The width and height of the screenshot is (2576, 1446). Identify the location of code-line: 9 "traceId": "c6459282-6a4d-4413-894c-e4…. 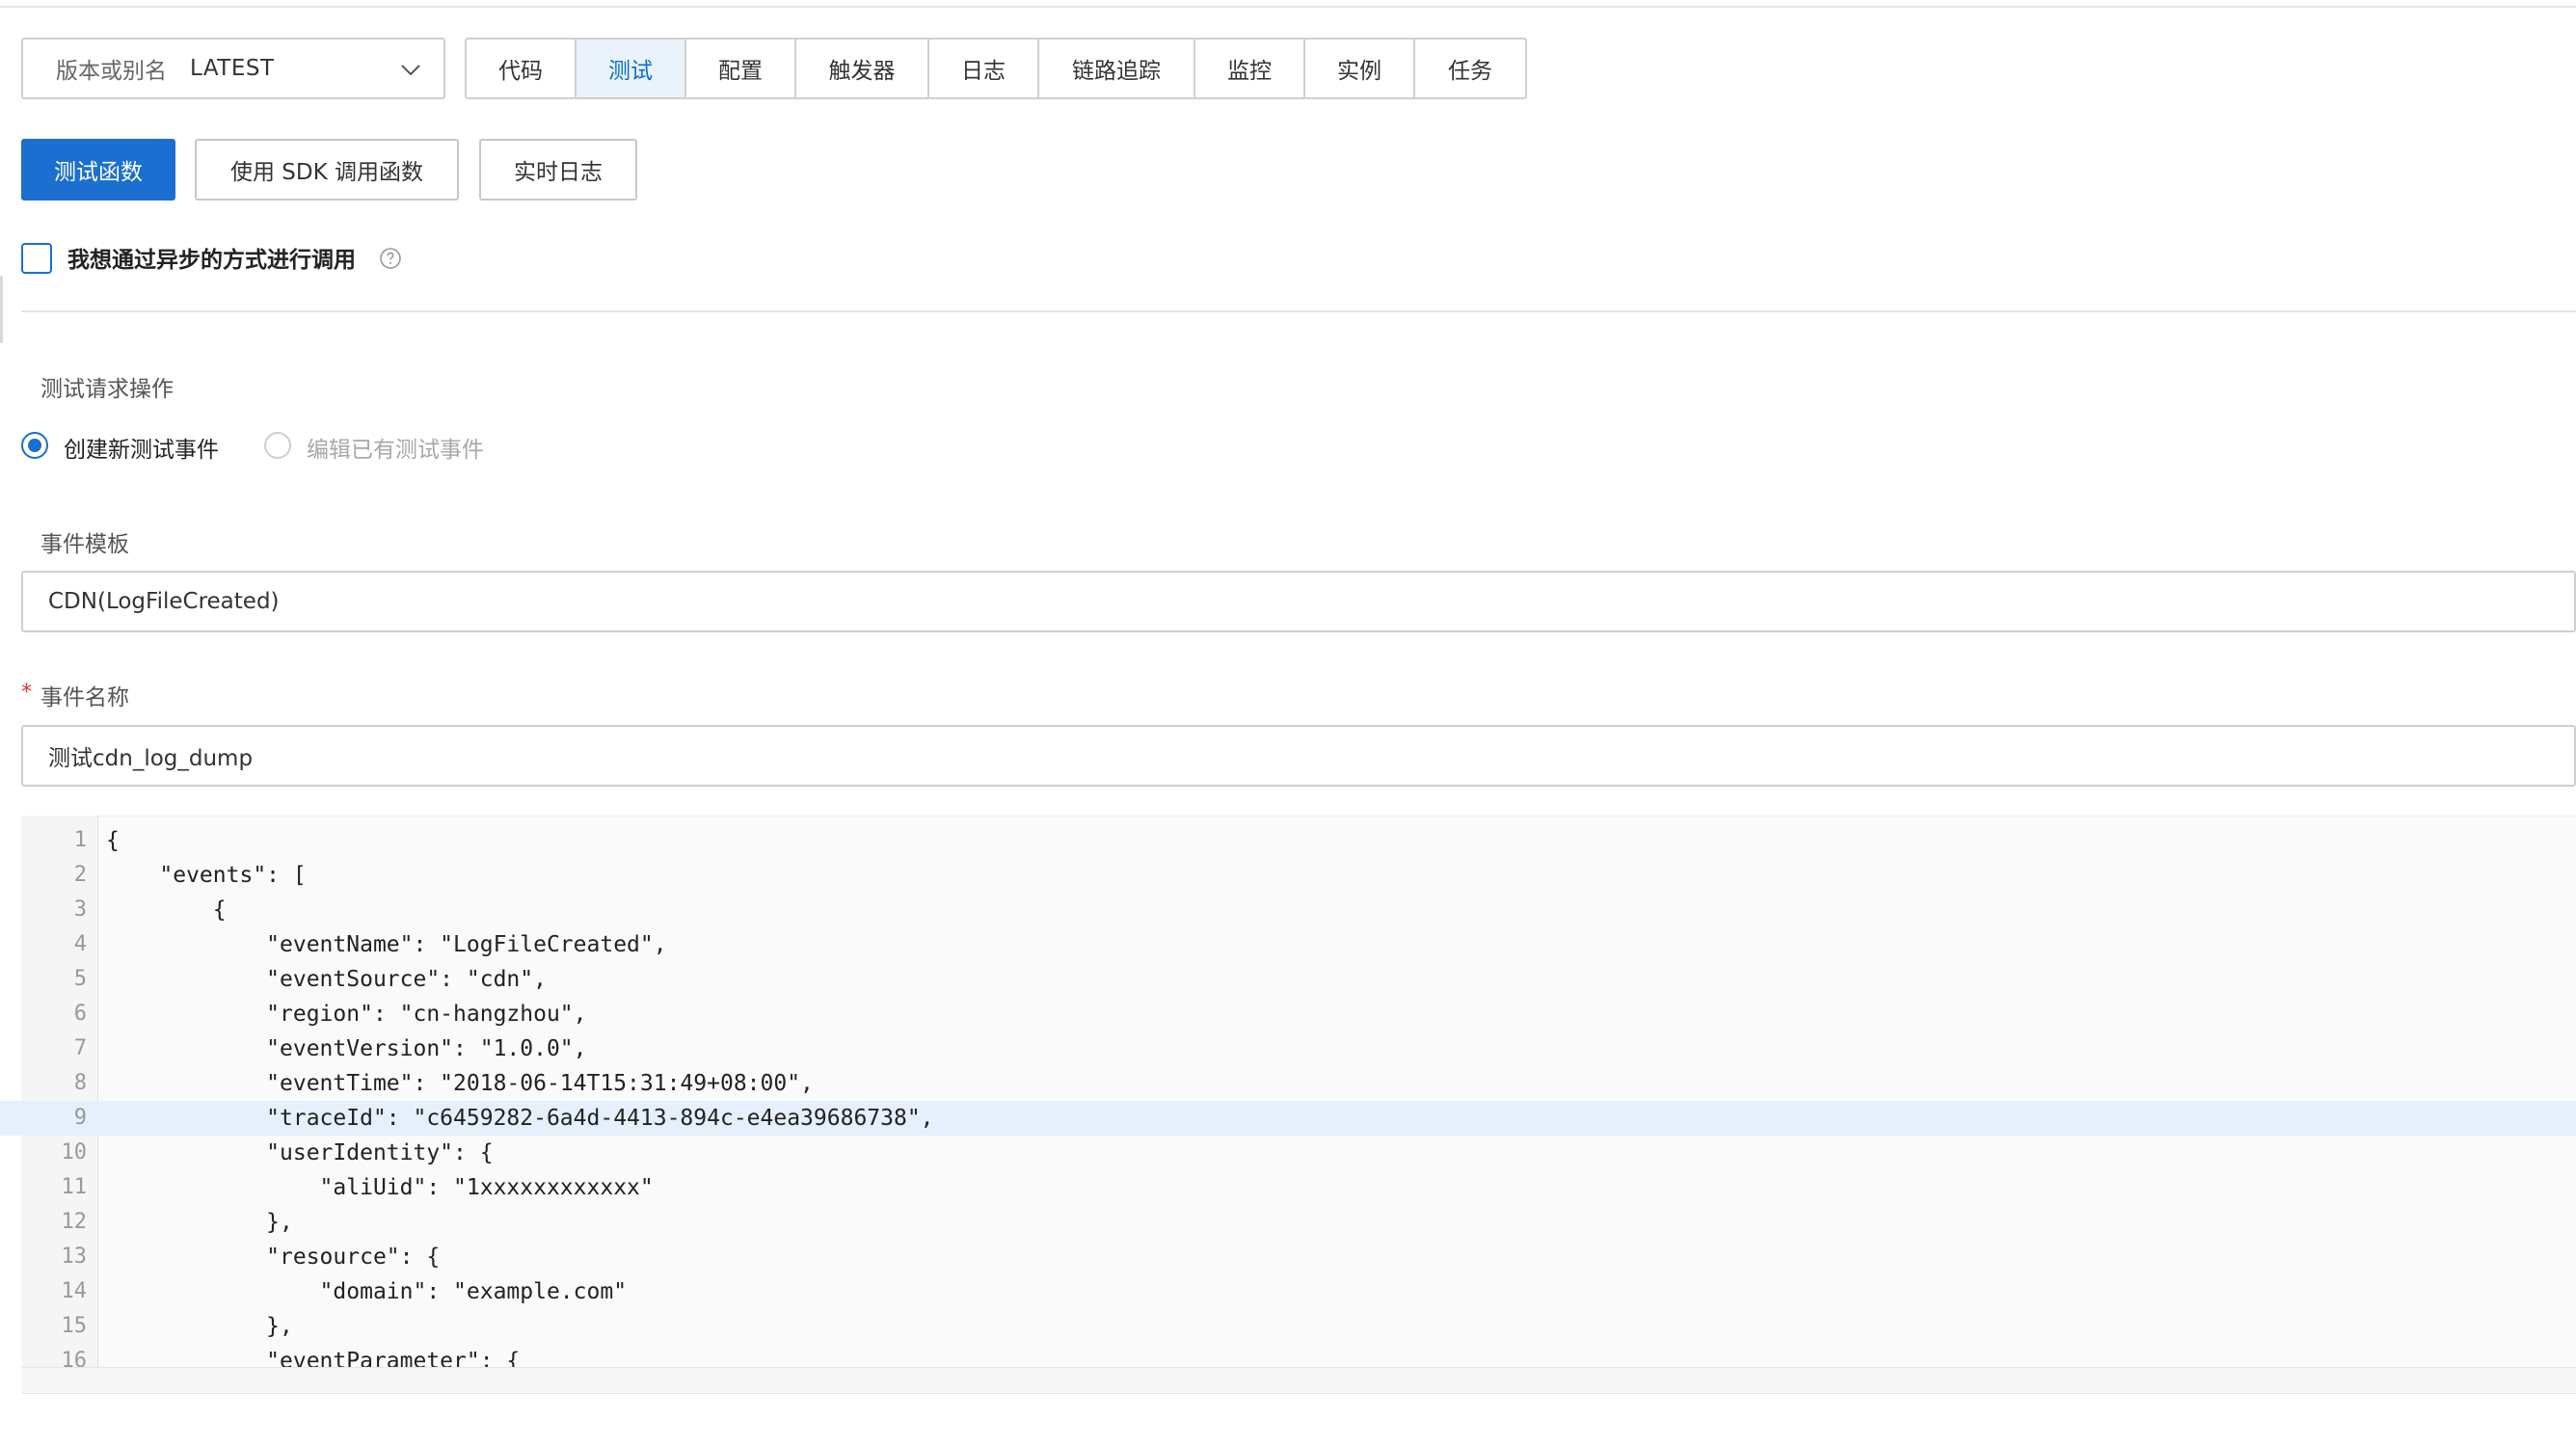
(1288, 1118).